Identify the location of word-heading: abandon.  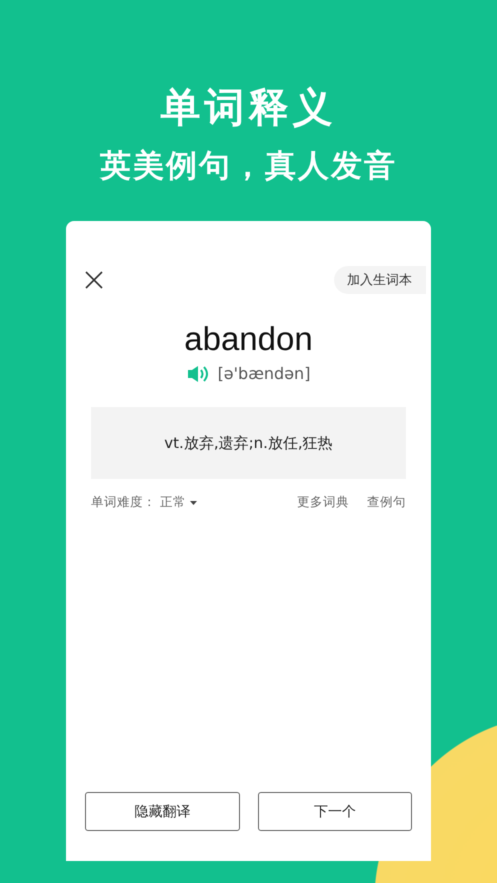
(248, 339).